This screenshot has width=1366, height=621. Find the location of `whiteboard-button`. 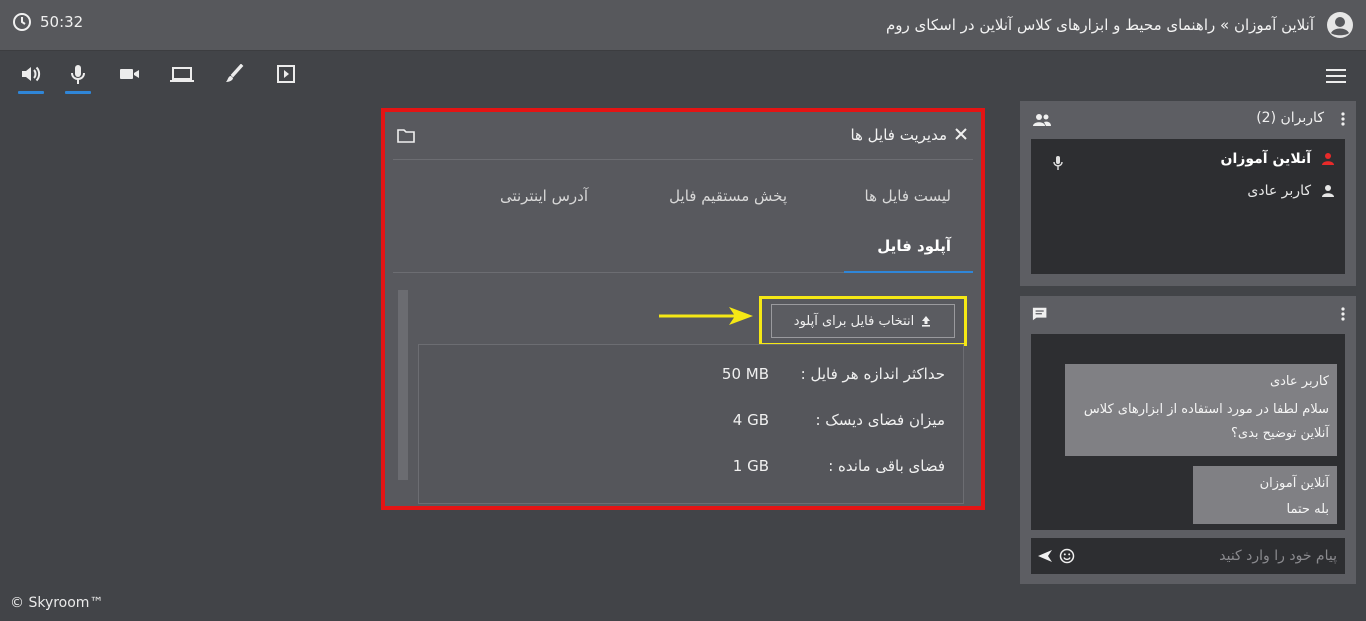

whiteboard-button is located at coordinates (234, 78).